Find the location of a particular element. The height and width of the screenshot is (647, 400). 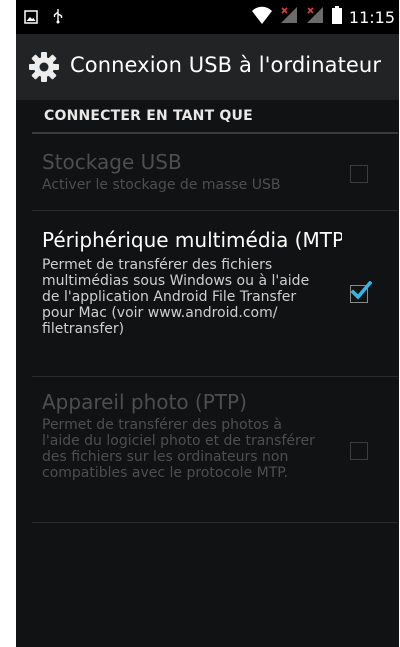

action-bar: Connexion USB à l'ordinateur is located at coordinates (207, 67).